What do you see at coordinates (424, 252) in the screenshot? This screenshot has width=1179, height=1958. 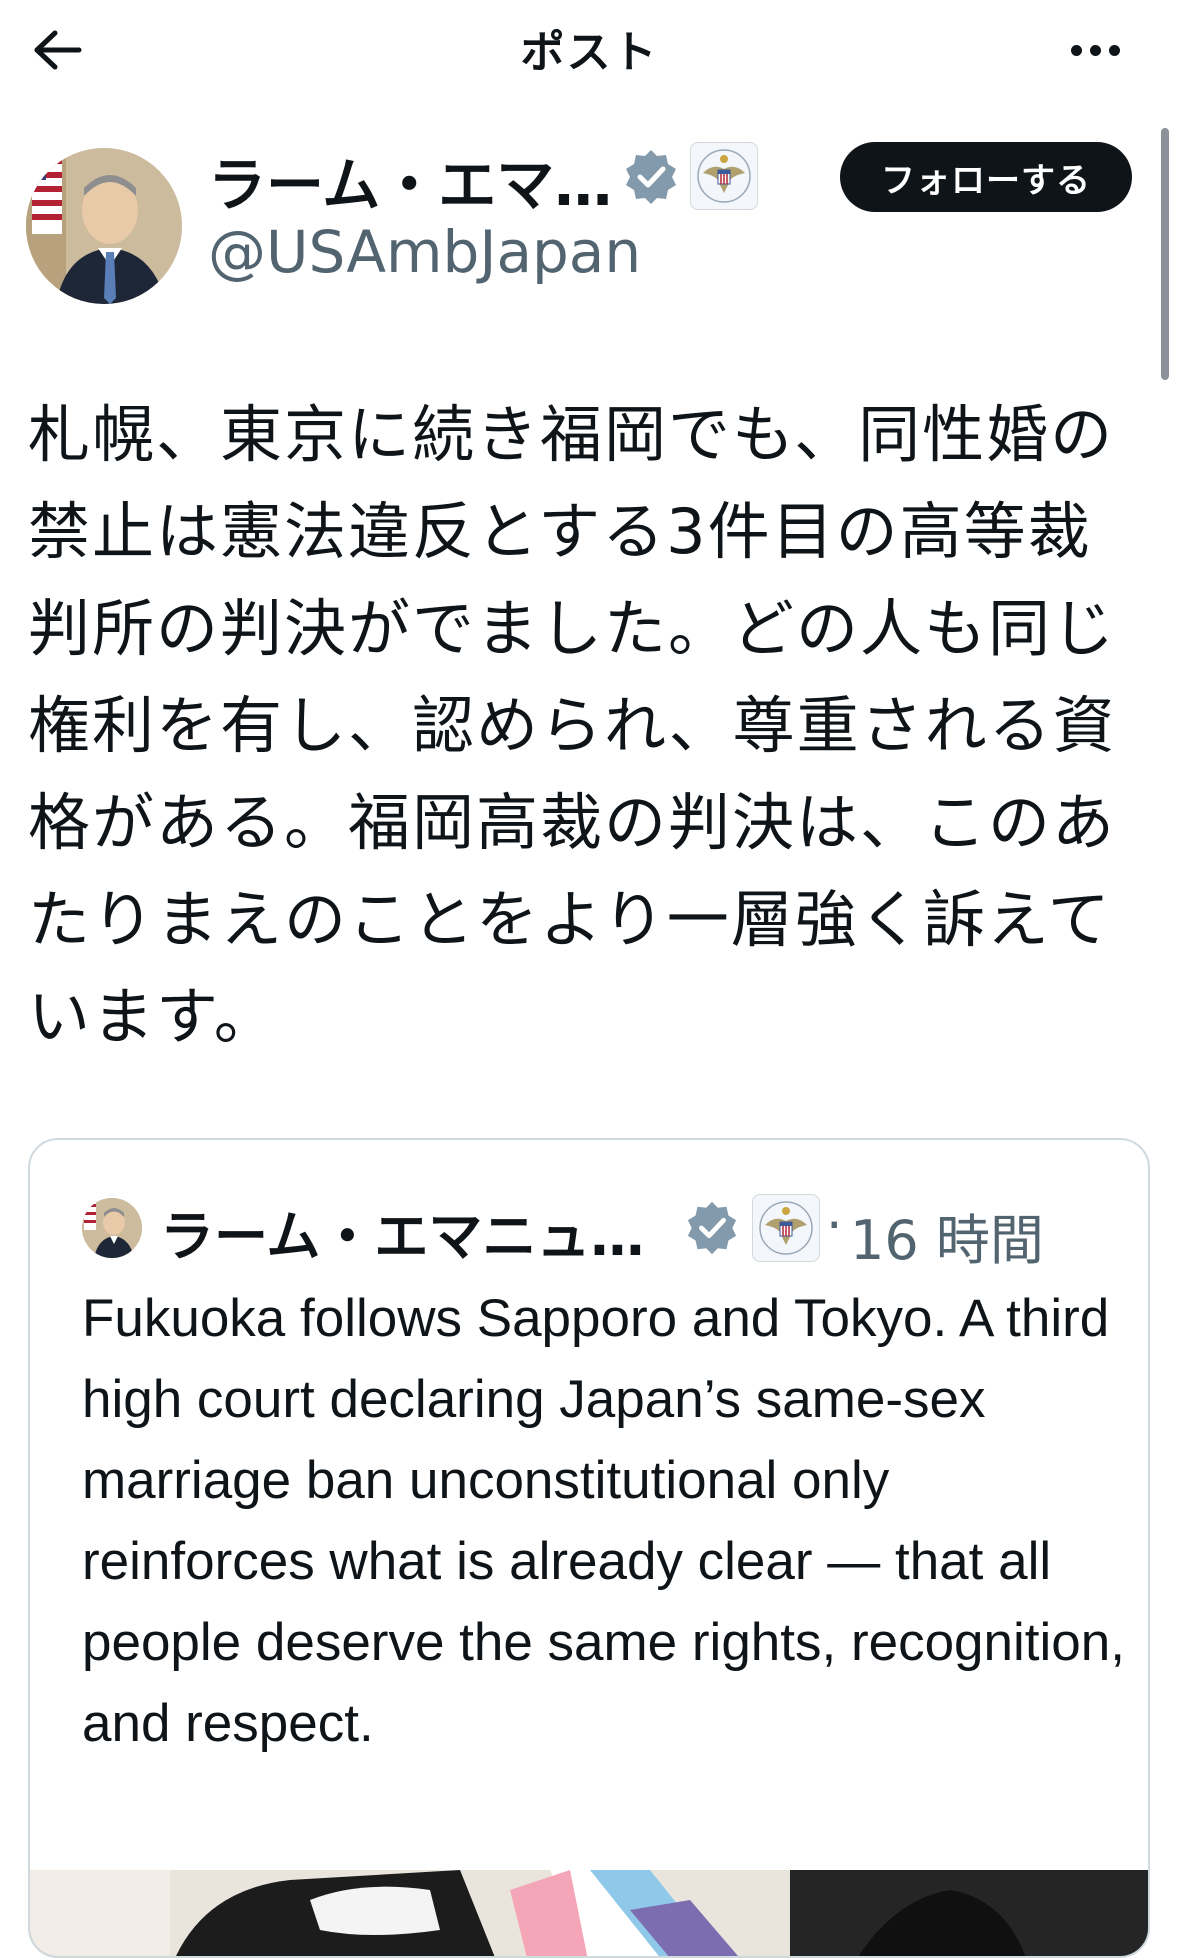 I see `author-handle: @USAmbJapan` at bounding box center [424, 252].